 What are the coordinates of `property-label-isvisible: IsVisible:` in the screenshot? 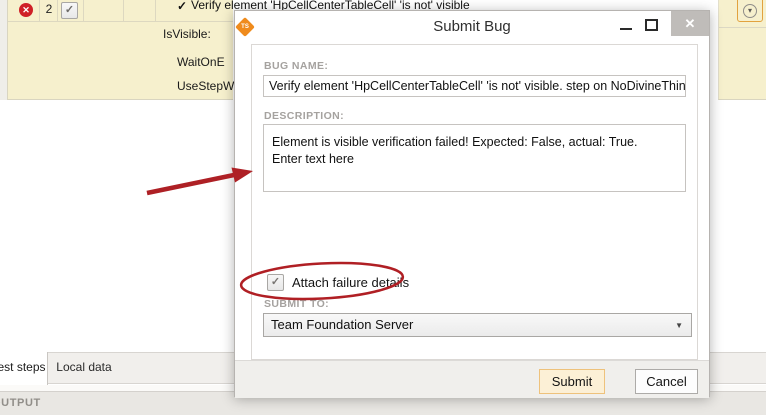 It's located at (187, 34).